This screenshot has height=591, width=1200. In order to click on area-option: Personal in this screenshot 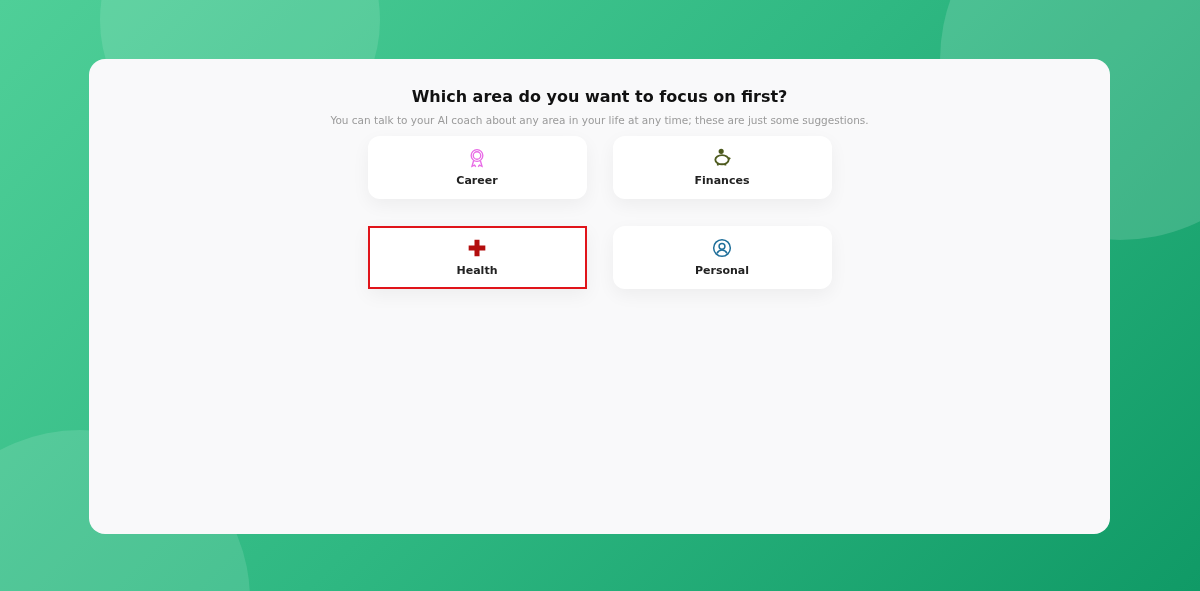, I will do `click(722, 257)`.